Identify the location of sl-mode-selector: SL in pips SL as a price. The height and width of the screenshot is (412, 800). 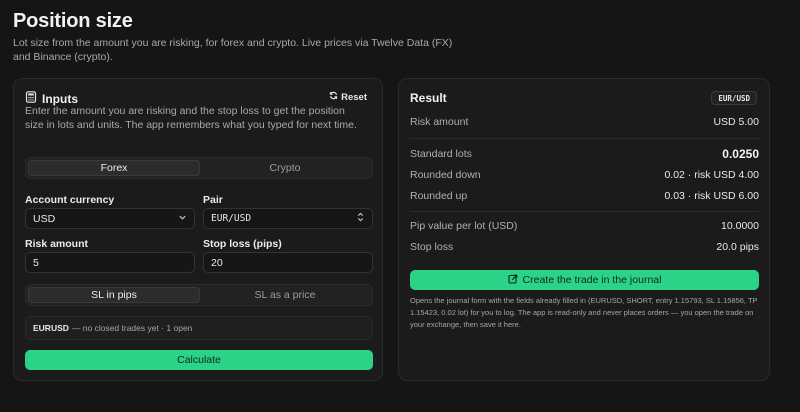
(199, 295).